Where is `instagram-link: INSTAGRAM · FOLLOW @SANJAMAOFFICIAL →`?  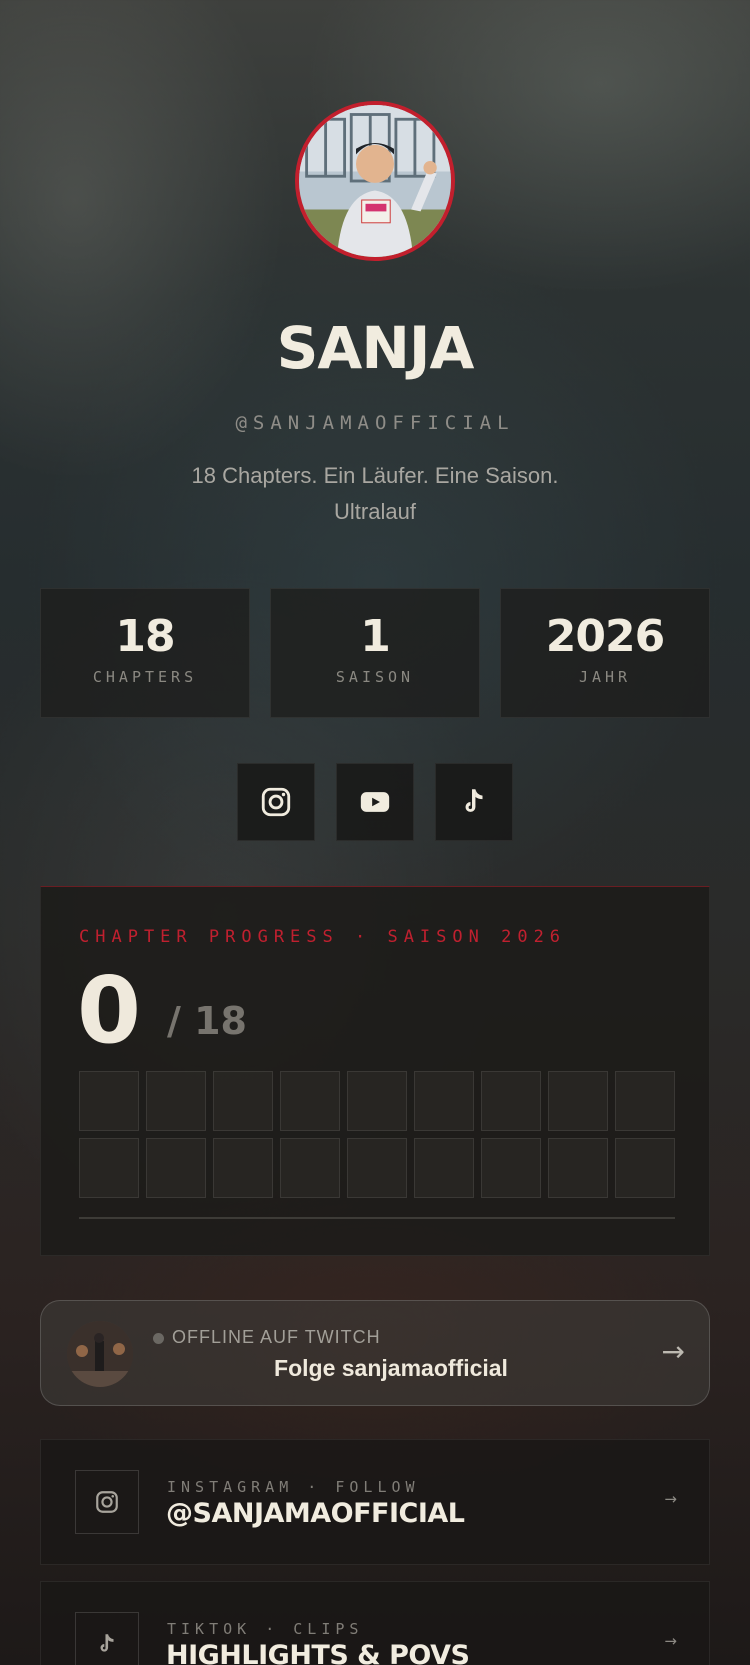 instagram-link: INSTAGRAM · FOLLOW @SANJAMAOFFICIAL → is located at coordinates (375, 1502).